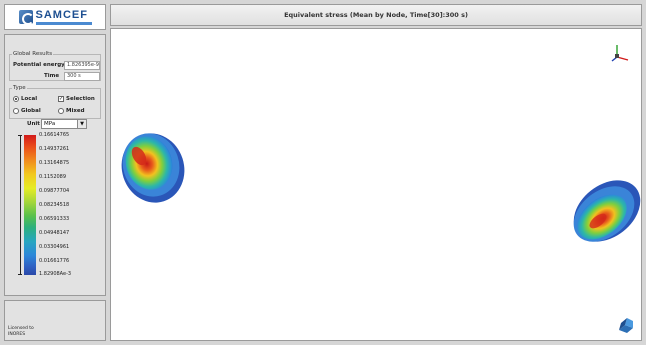  What do you see at coordinates (602, 211) in the screenshot?
I see `mesh-part-right` at bounding box center [602, 211].